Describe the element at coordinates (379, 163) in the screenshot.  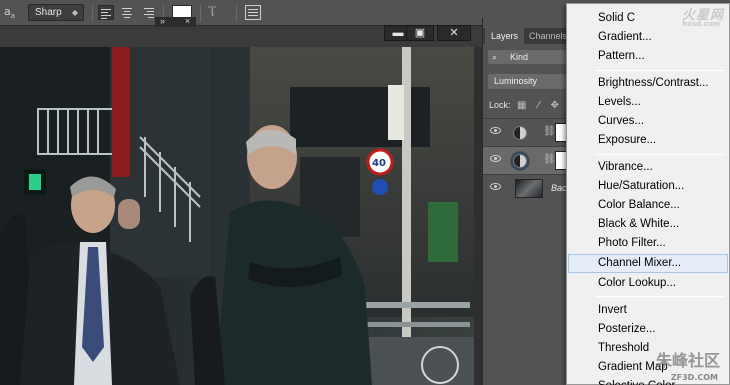
I see `svg-text: 40` at that location.